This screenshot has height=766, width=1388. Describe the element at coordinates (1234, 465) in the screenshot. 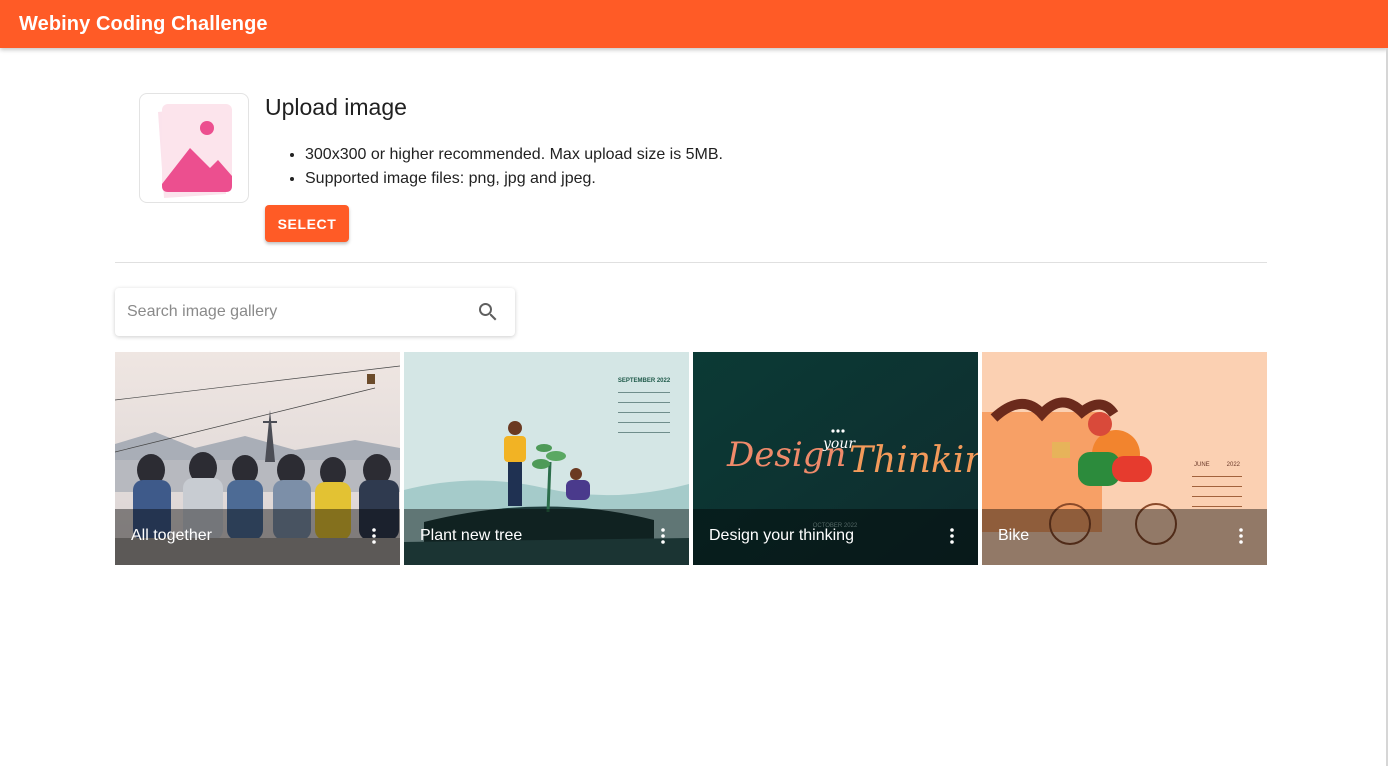

I see `artwork-text: 2022` at that location.